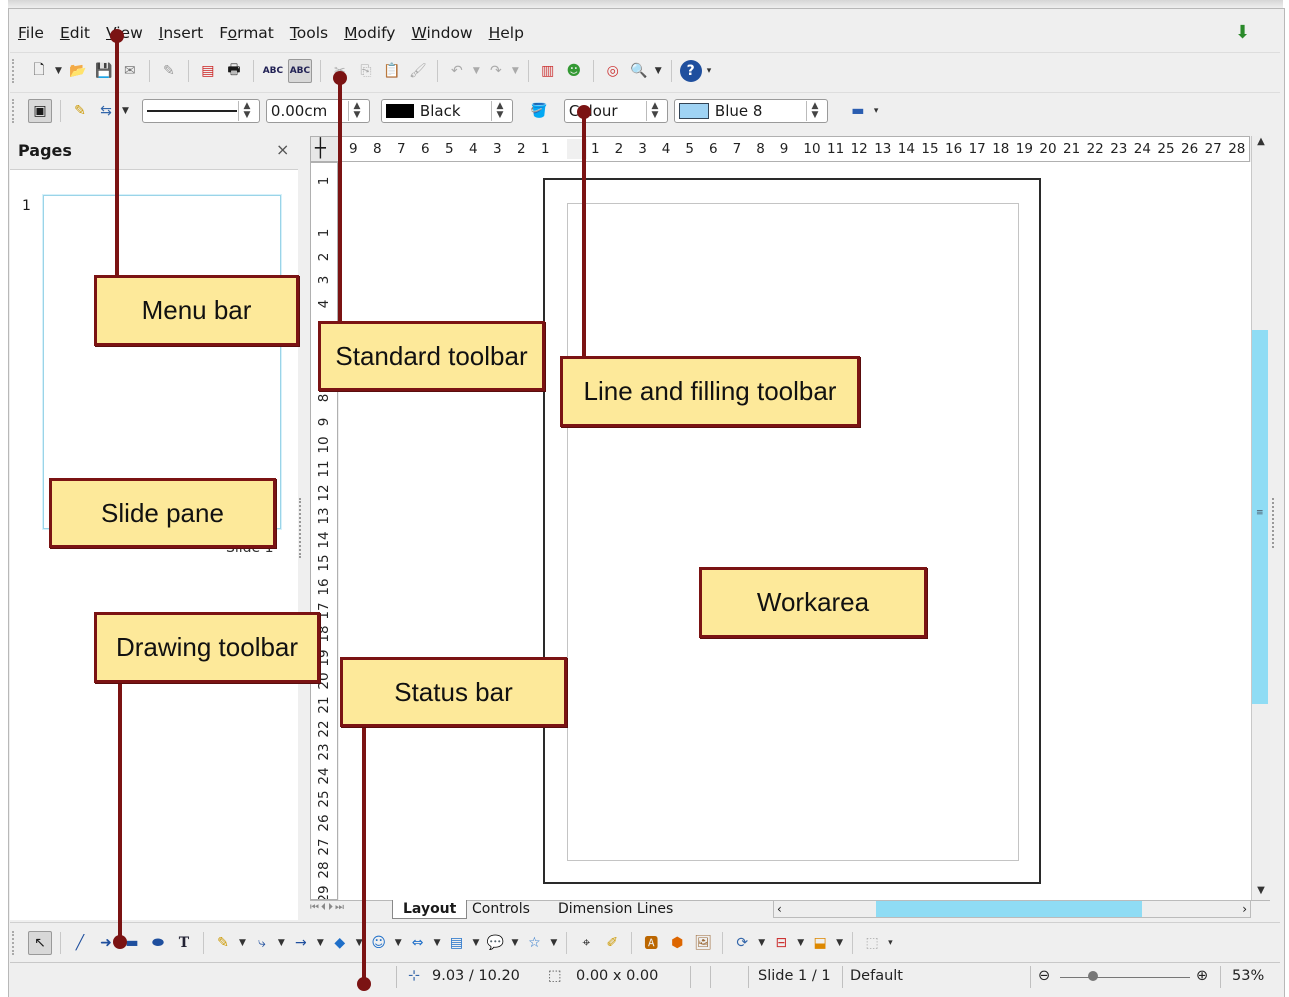 The image size is (1289, 997). What do you see at coordinates (639, 71) in the screenshot?
I see `zoom-icon: 🔍` at bounding box center [639, 71].